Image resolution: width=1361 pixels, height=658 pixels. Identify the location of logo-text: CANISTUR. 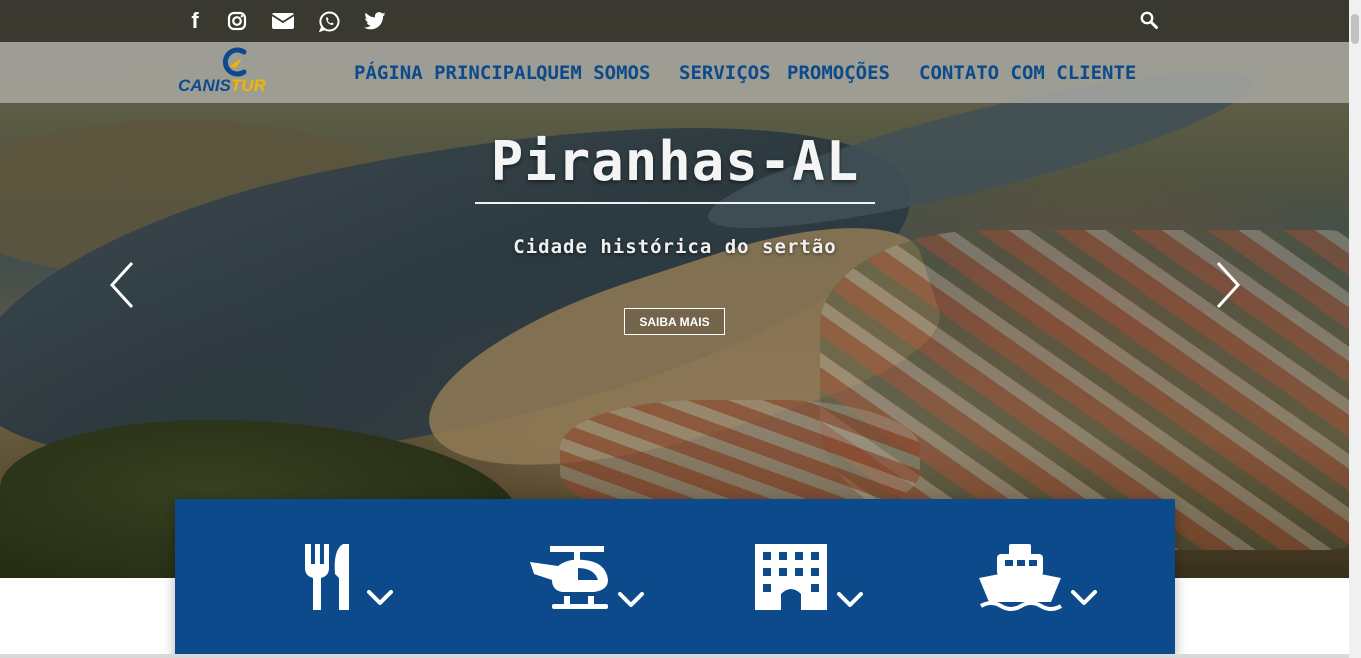
(222, 86).